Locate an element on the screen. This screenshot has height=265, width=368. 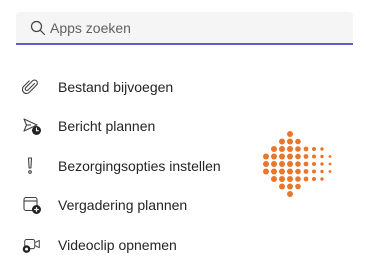
send-clock-icon is located at coordinates (32, 126).